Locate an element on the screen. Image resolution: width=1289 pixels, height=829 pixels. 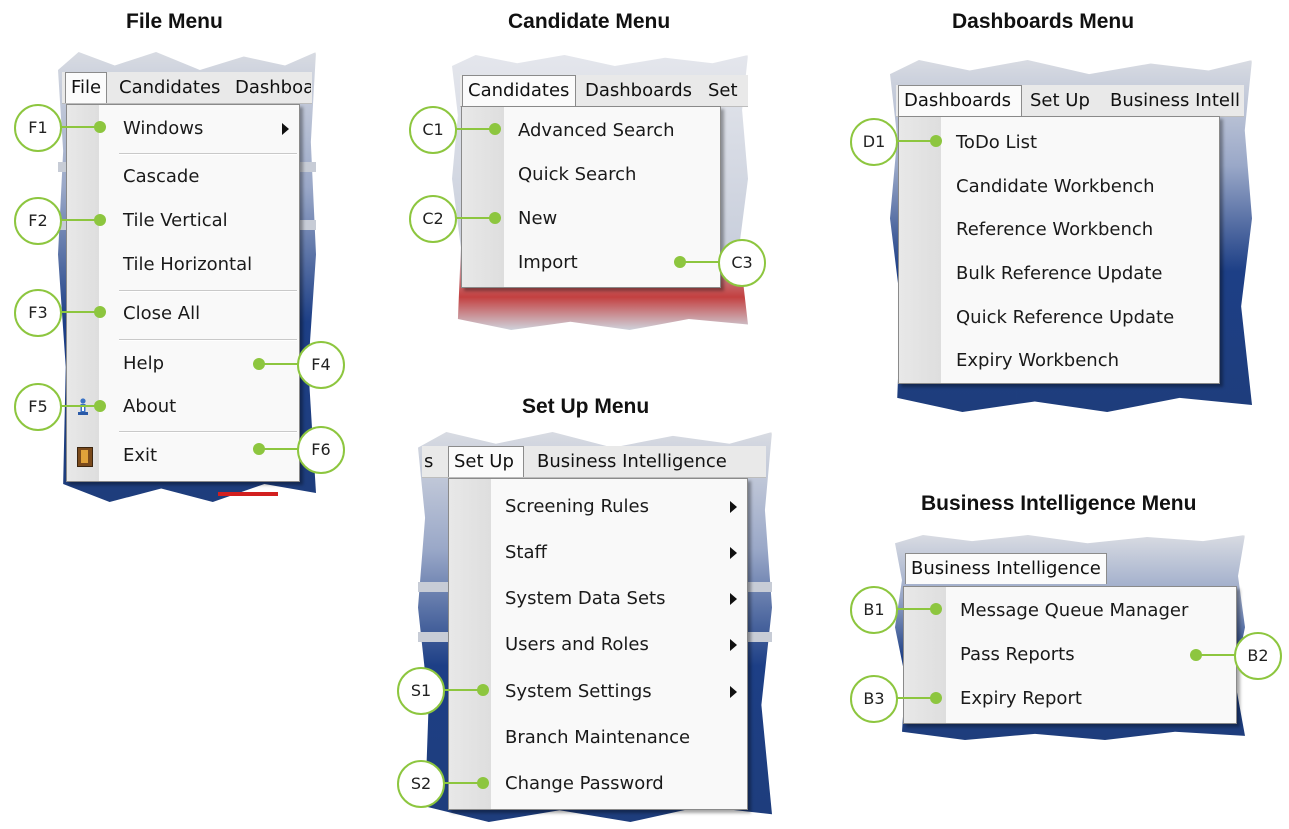
menu-item-pass-reports: Pass Reports is located at coordinates (1070, 655).